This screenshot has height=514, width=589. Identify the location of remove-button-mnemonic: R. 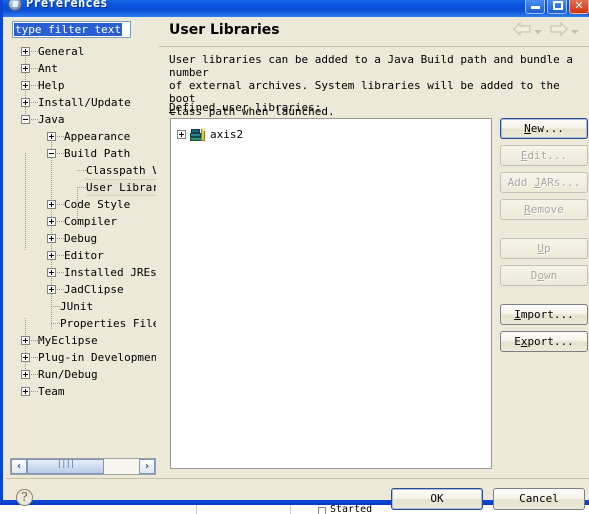
(527, 209).